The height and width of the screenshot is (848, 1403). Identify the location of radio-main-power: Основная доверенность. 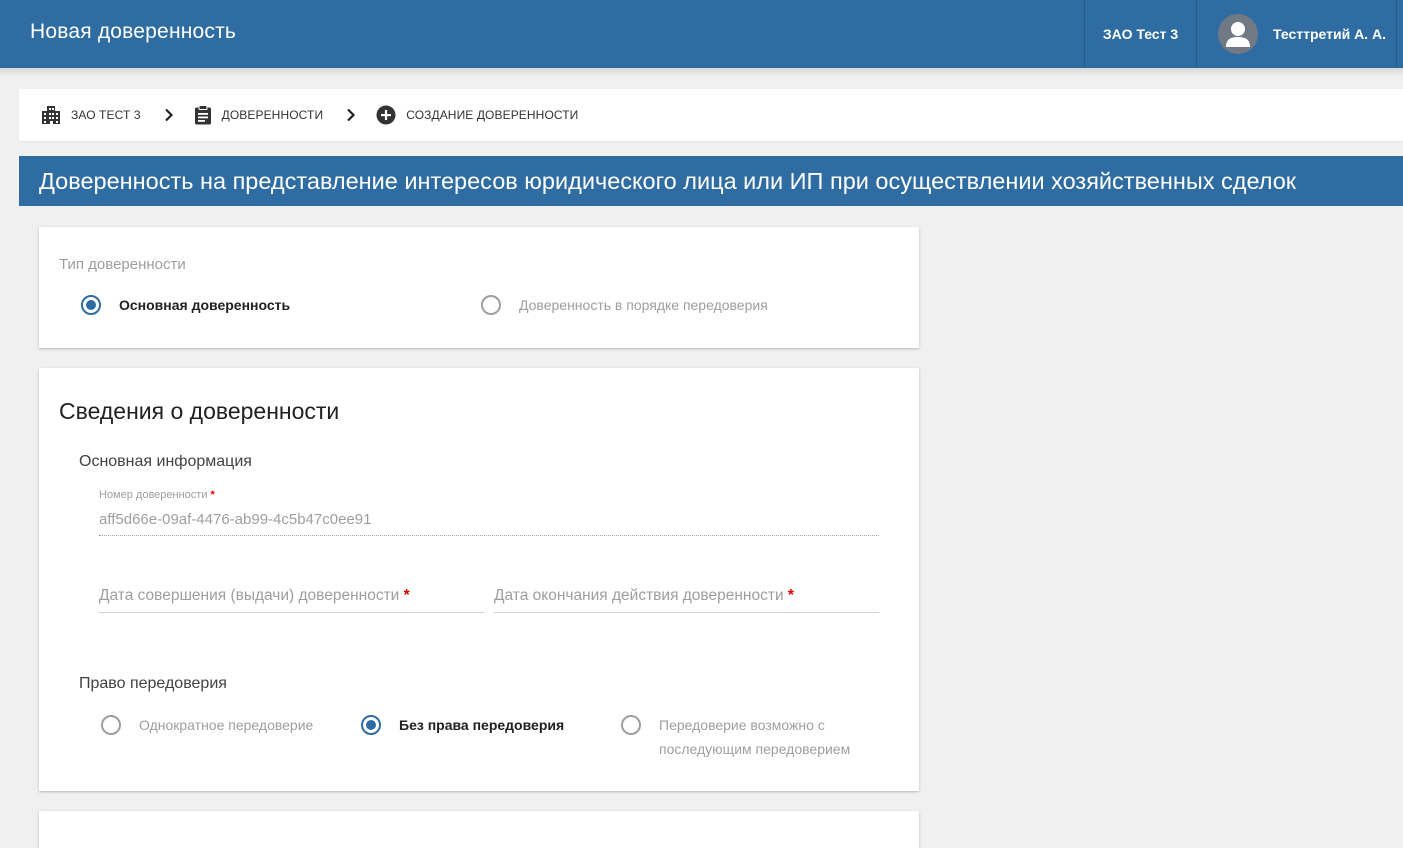
(185, 305).